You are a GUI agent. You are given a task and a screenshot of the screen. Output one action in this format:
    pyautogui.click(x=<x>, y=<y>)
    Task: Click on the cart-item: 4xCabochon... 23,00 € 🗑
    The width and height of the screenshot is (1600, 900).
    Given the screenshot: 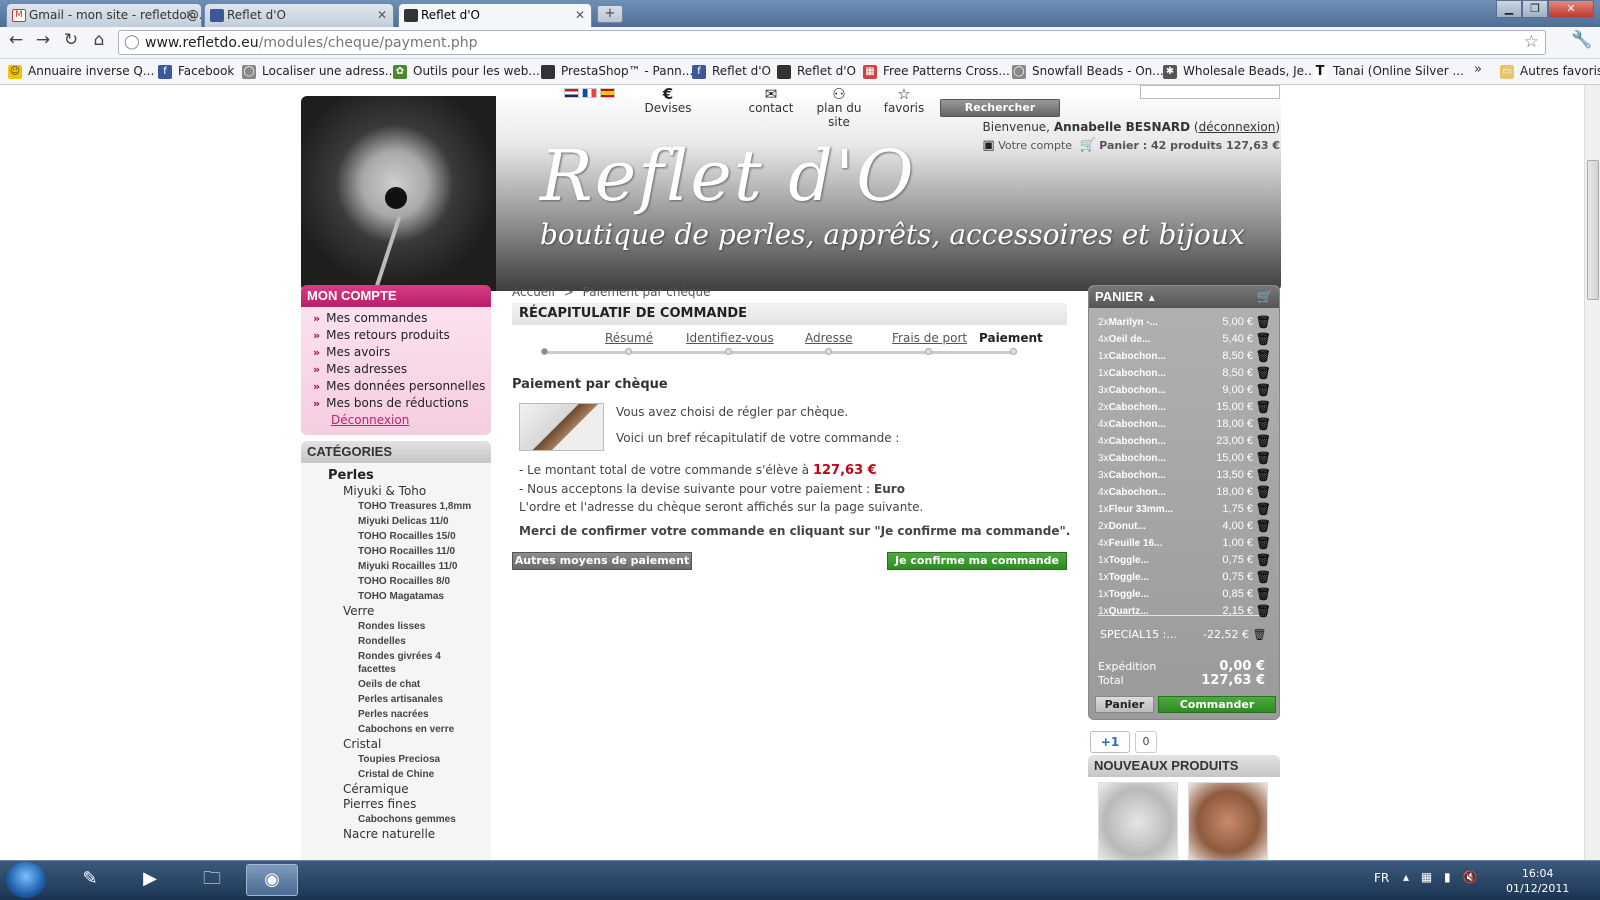 What is the action you would take?
    pyautogui.click(x=1185, y=441)
    